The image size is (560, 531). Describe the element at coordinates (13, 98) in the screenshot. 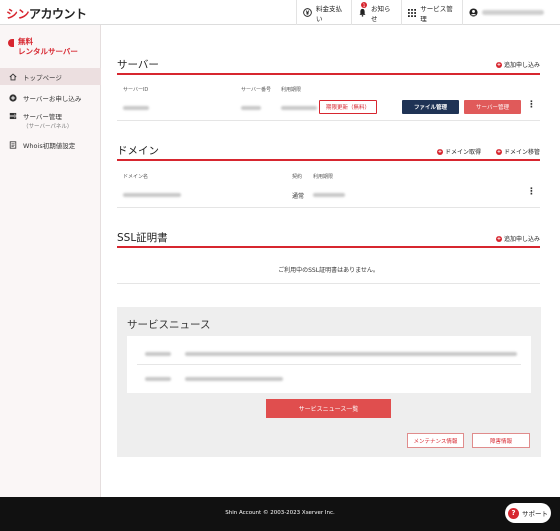

I see `plus-circle-icon` at that location.